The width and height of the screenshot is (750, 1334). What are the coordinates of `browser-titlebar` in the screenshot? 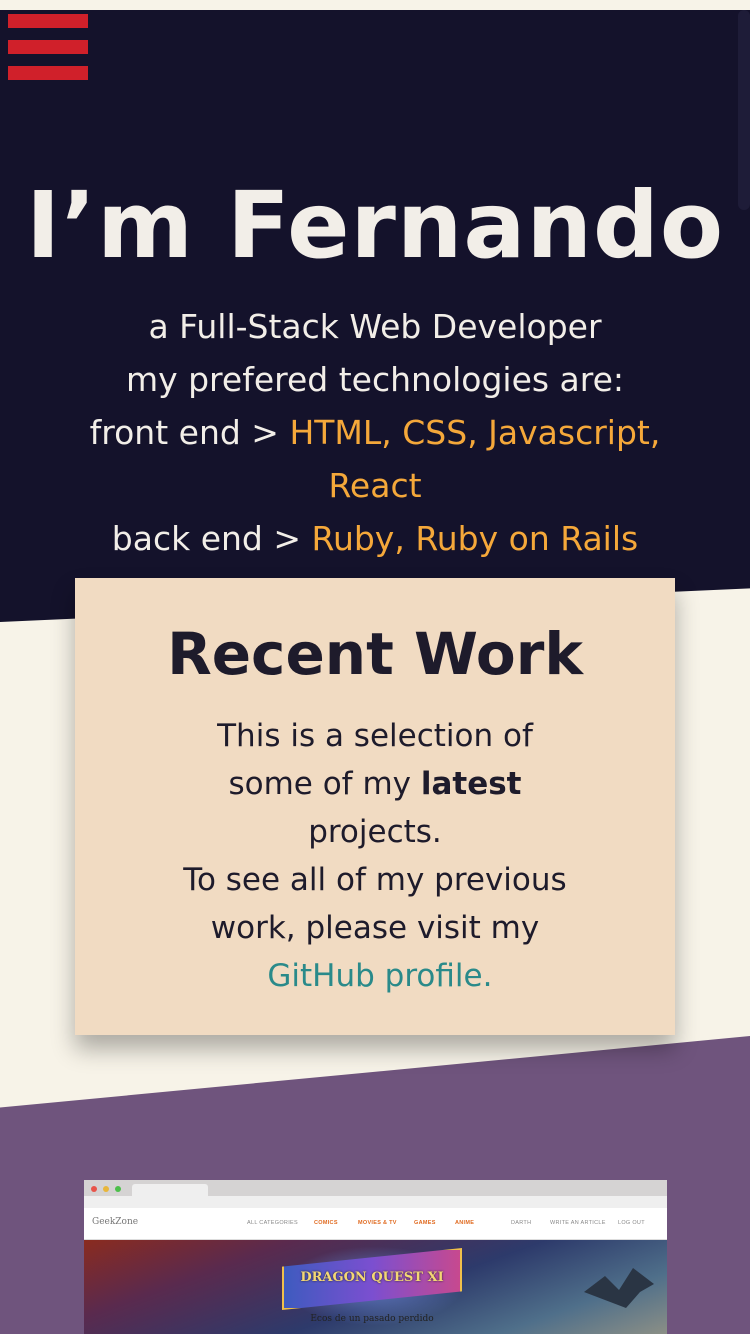 It's located at (375, 1188).